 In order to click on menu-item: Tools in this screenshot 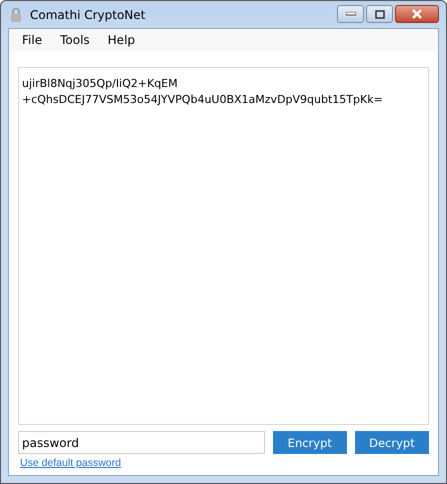, I will do `click(75, 40)`.